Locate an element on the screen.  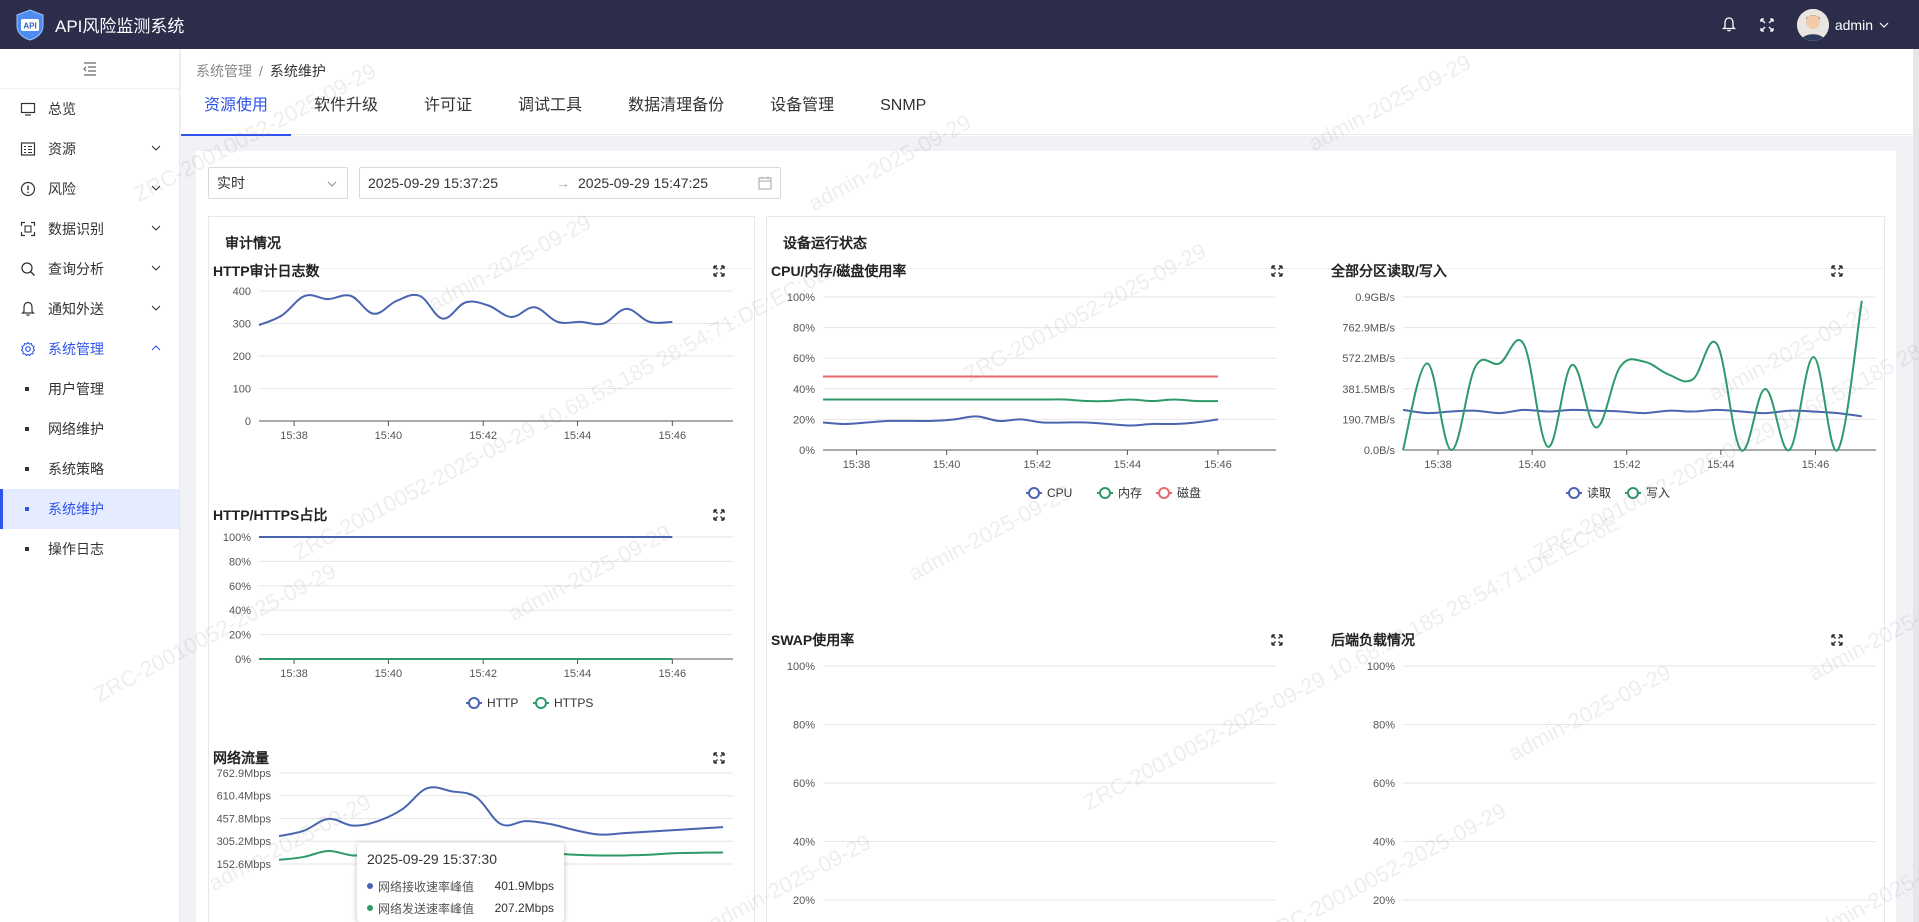
chart-6: 20% 40% 60% 80% 100% is located at coordinates (1606, 781).